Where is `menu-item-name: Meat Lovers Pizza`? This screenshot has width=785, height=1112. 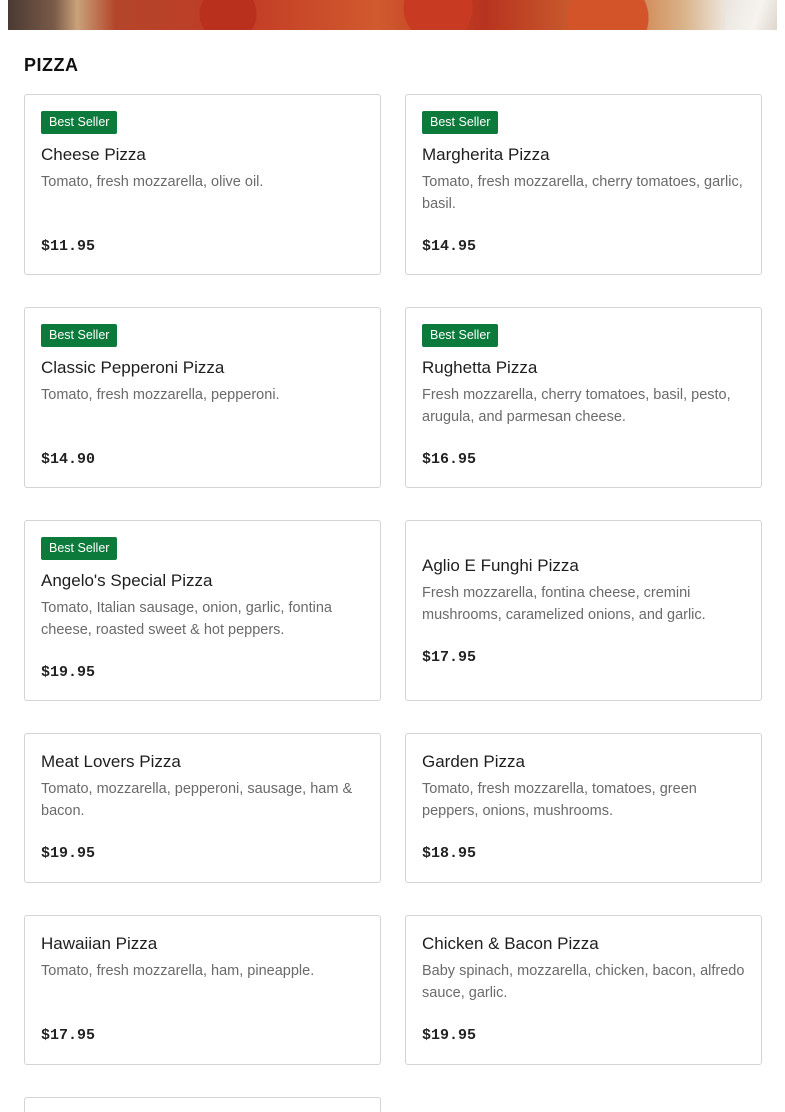
menu-item-name: Meat Lovers Pizza is located at coordinates (111, 761).